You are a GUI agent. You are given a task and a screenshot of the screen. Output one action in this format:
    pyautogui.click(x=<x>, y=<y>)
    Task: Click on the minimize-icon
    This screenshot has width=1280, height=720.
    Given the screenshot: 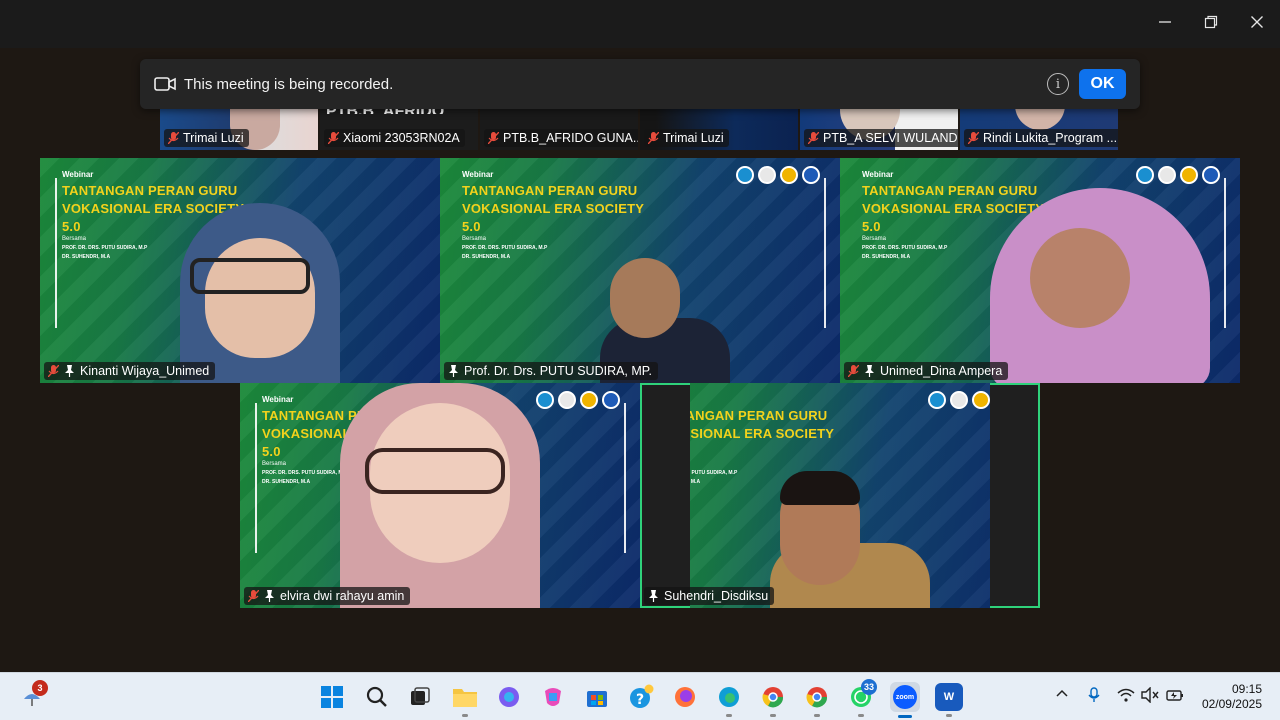 What is the action you would take?
    pyautogui.click(x=1165, y=22)
    